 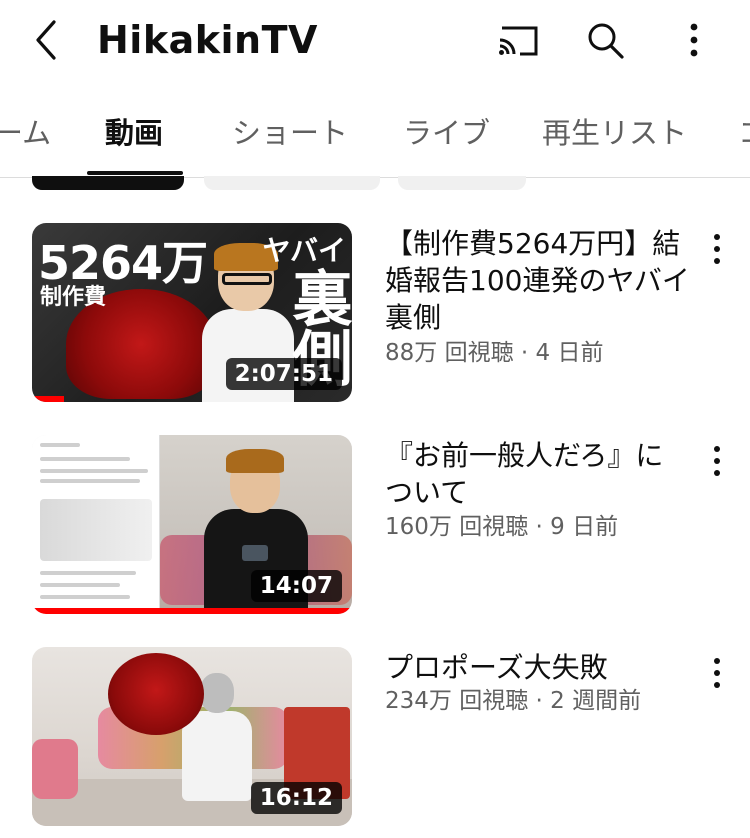 What do you see at coordinates (449, 353) in the screenshot?
I see `view-count: 88万 回視聴` at bounding box center [449, 353].